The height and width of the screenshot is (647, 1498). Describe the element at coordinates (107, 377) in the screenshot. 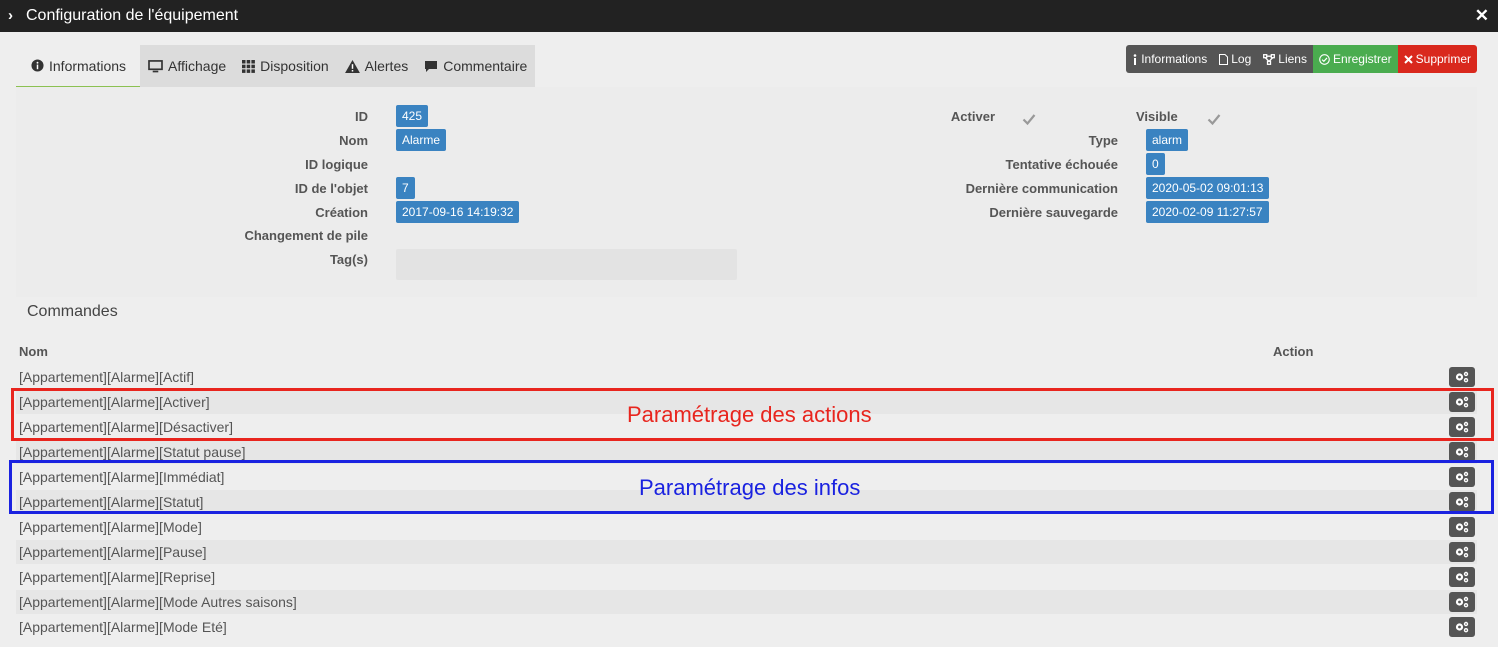

I see `command-name: [Appartement][Alarme][Actif]` at that location.